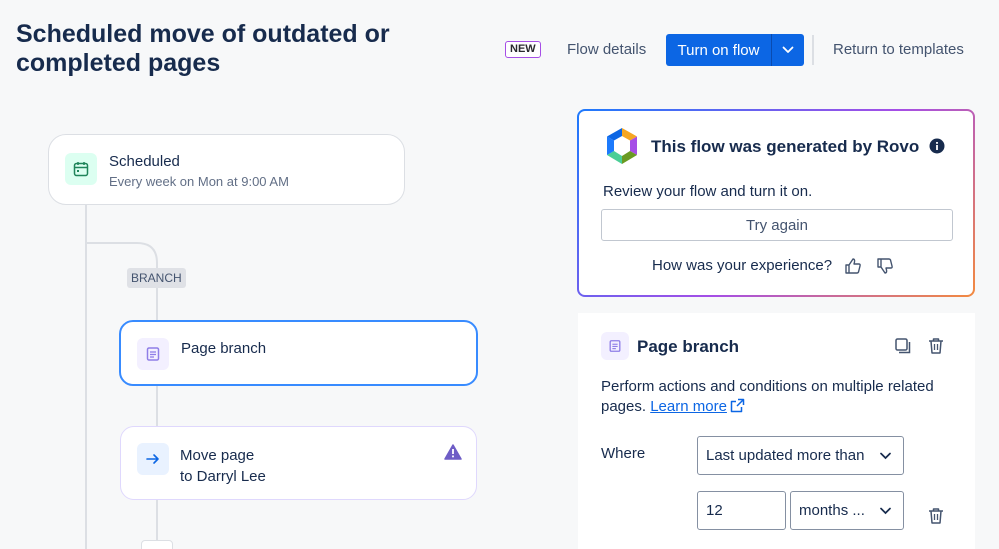  What do you see at coordinates (898, 49) in the screenshot?
I see `return-to-templates-link: Return to templates` at bounding box center [898, 49].